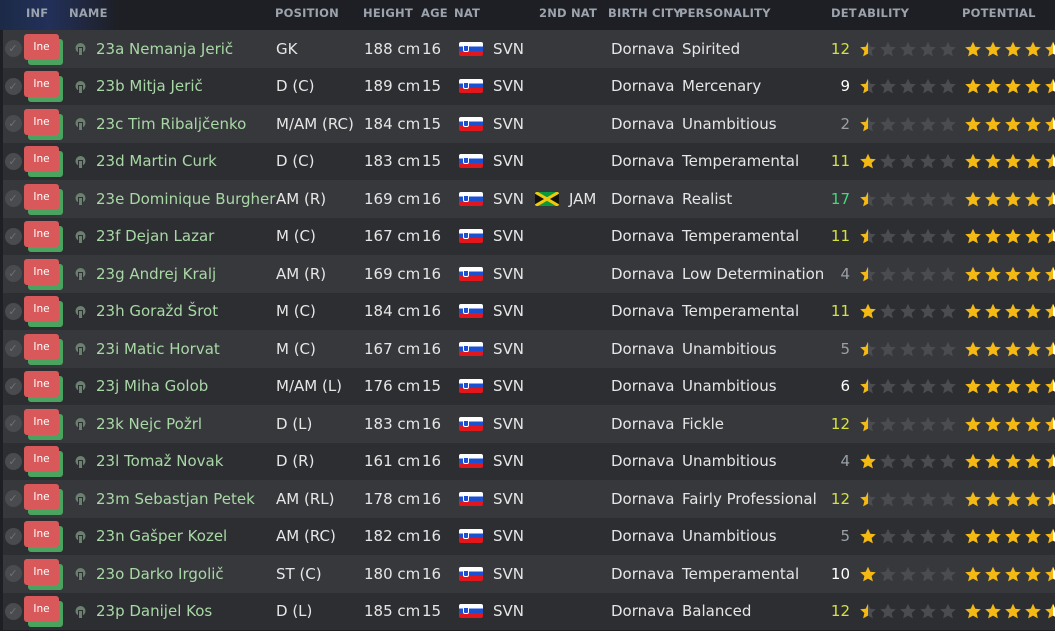  I want to click on position: D (C), so click(295, 86).